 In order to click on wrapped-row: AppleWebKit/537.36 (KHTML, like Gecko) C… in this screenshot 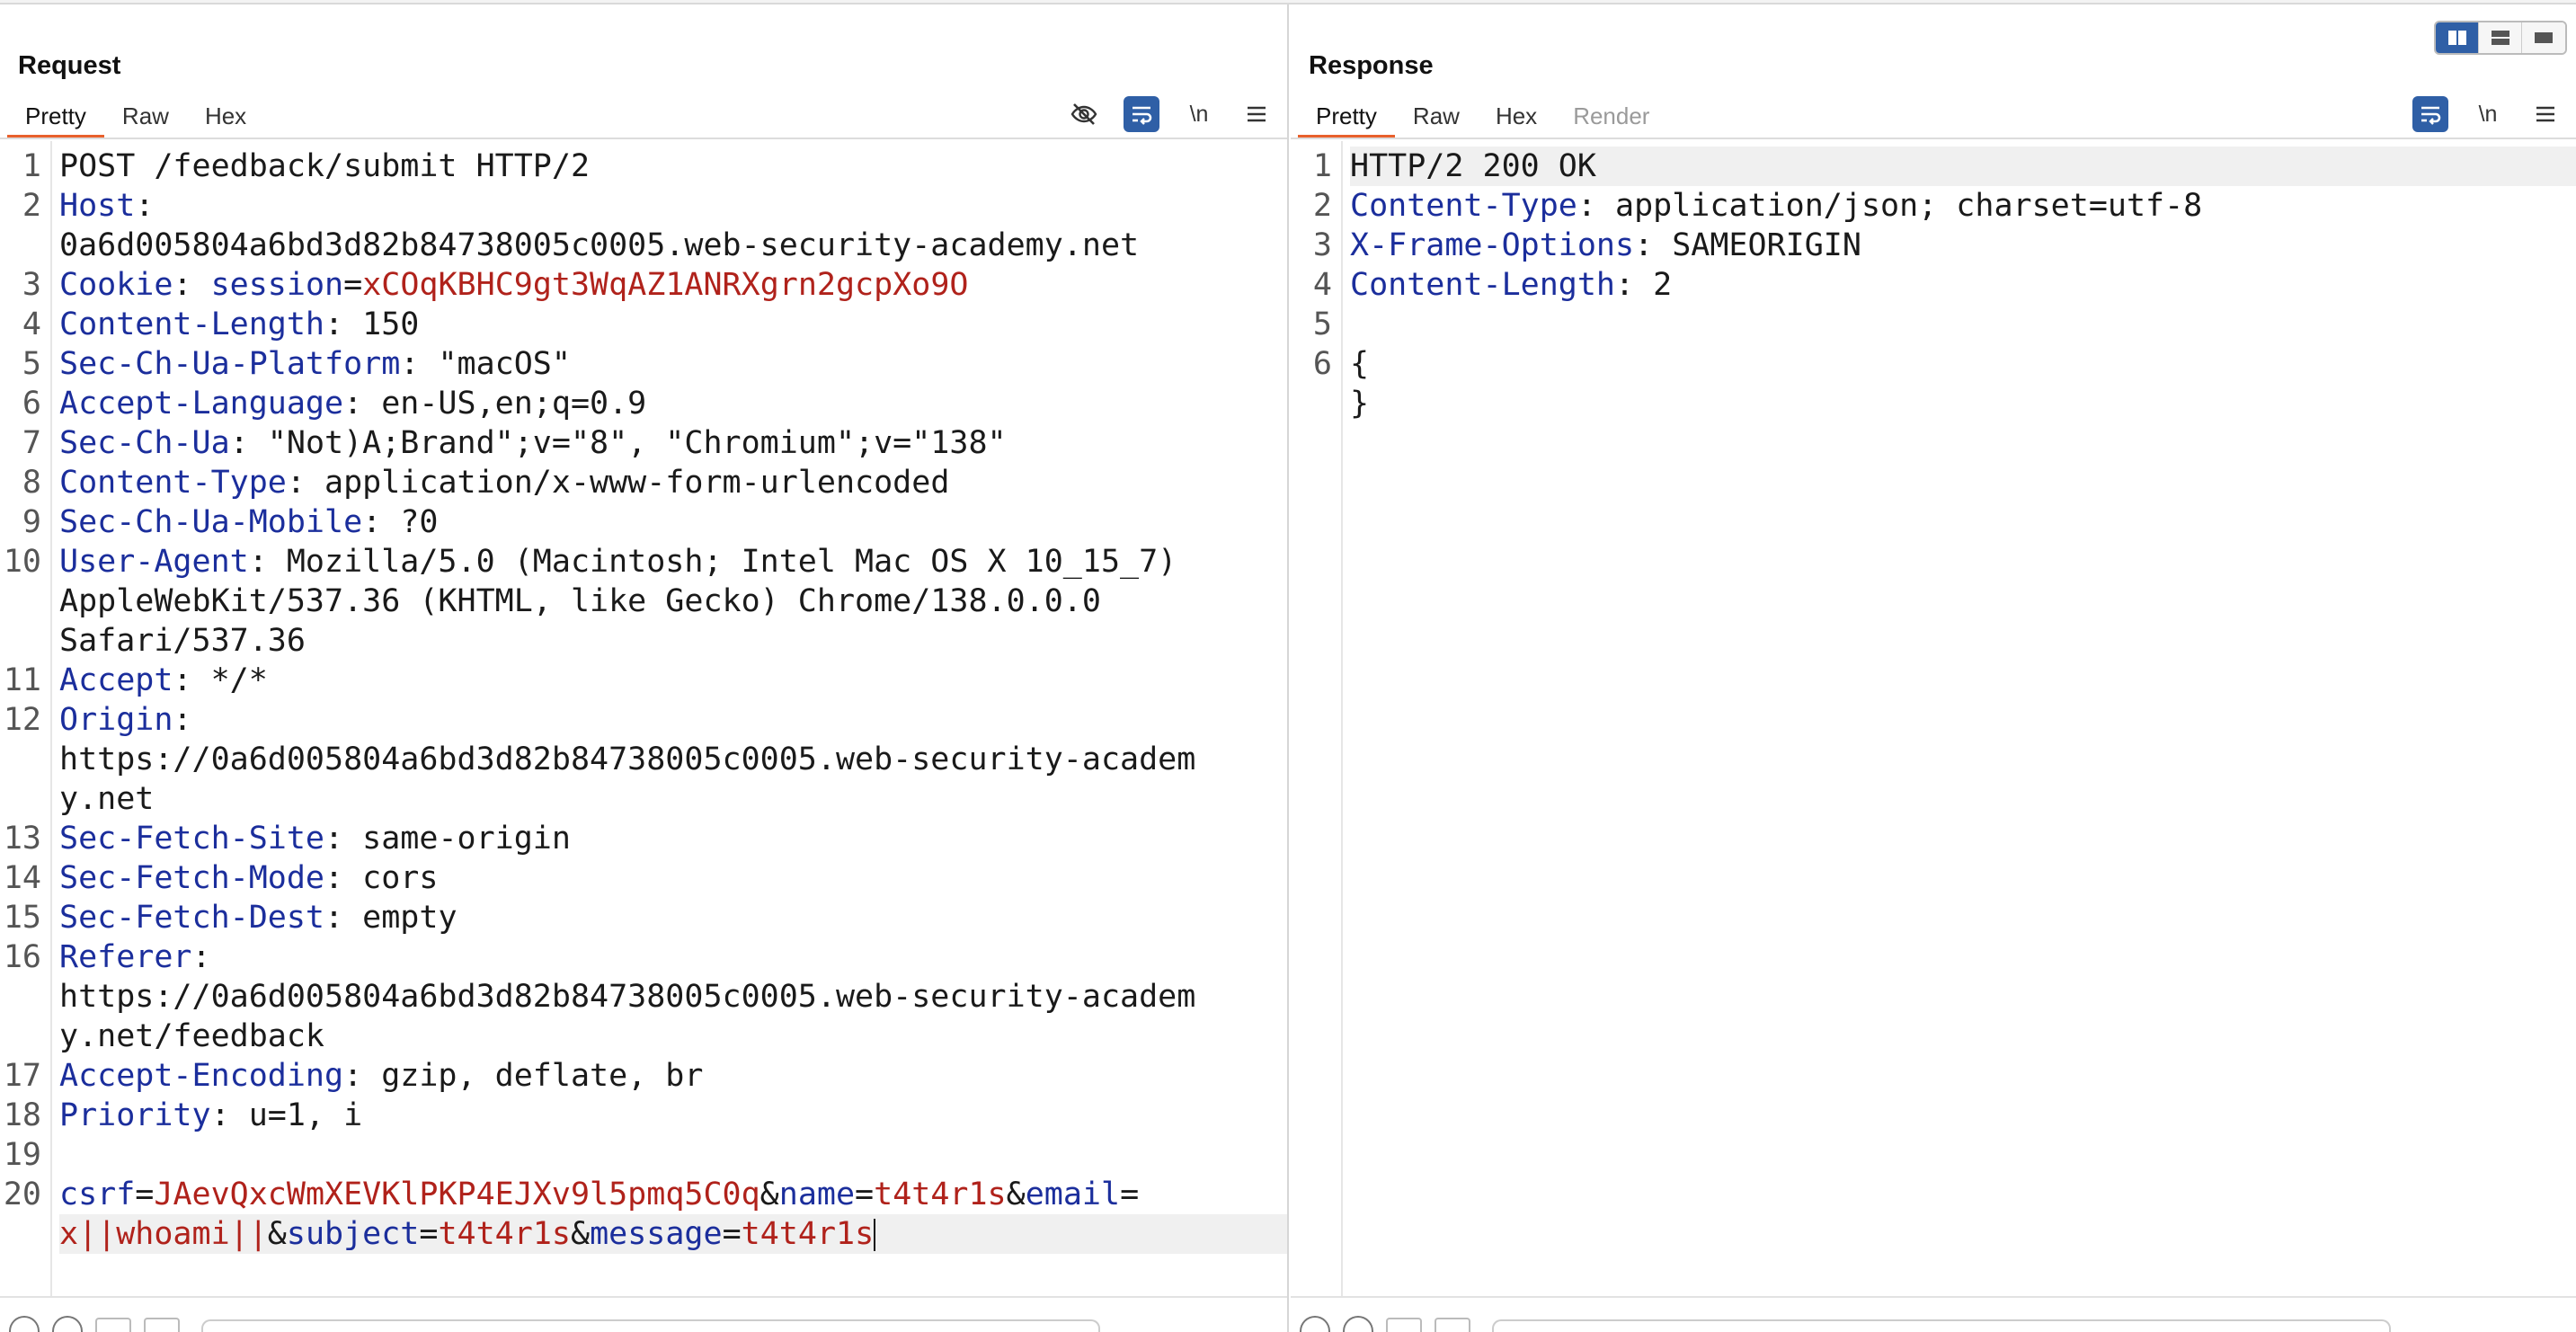, I will do `click(665, 601)`.